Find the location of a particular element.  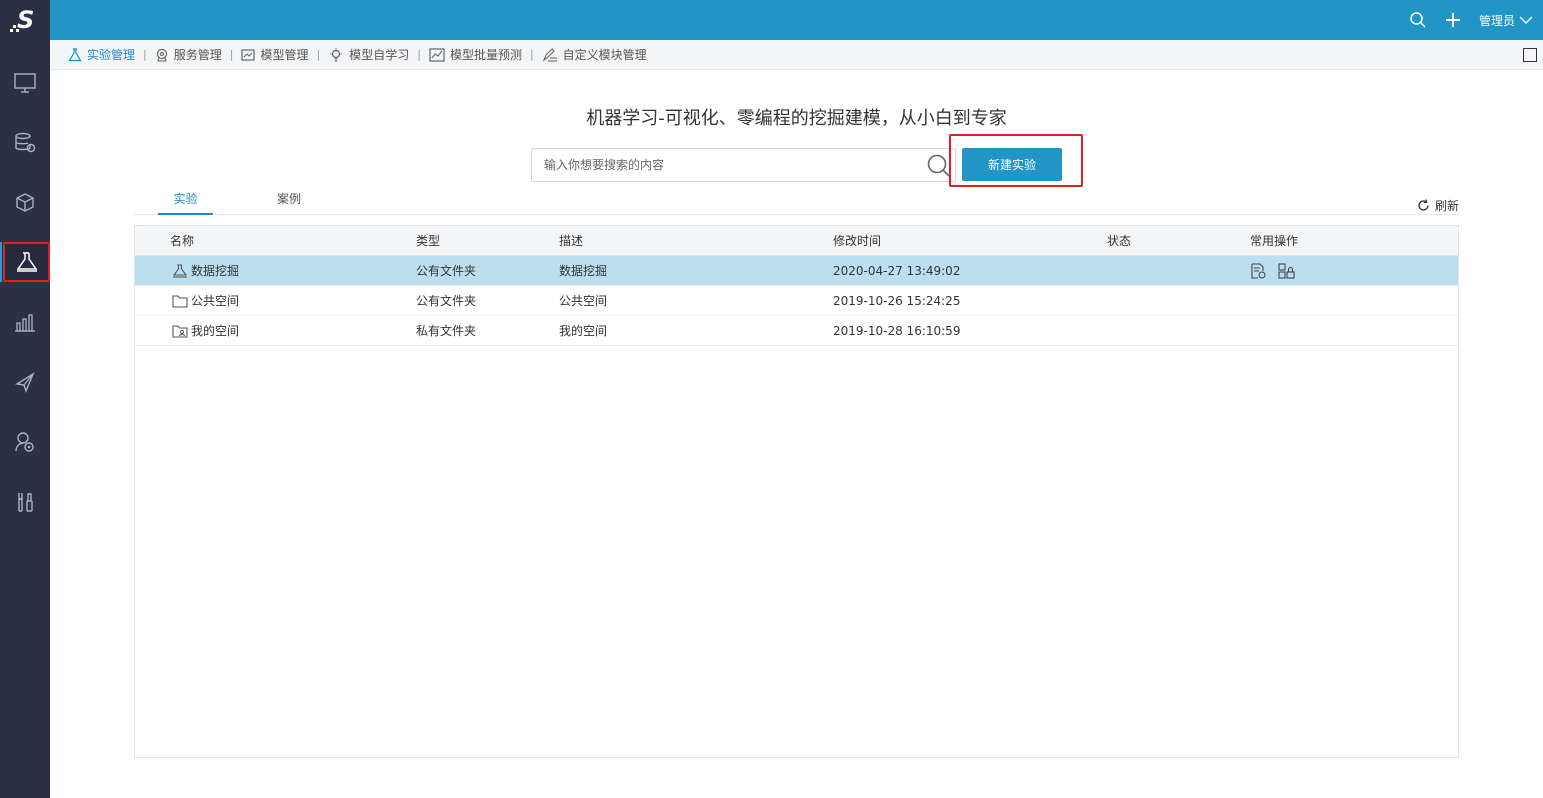

nav-item-custom-module-mgmt: 自定义模块管理 is located at coordinates (594, 54).